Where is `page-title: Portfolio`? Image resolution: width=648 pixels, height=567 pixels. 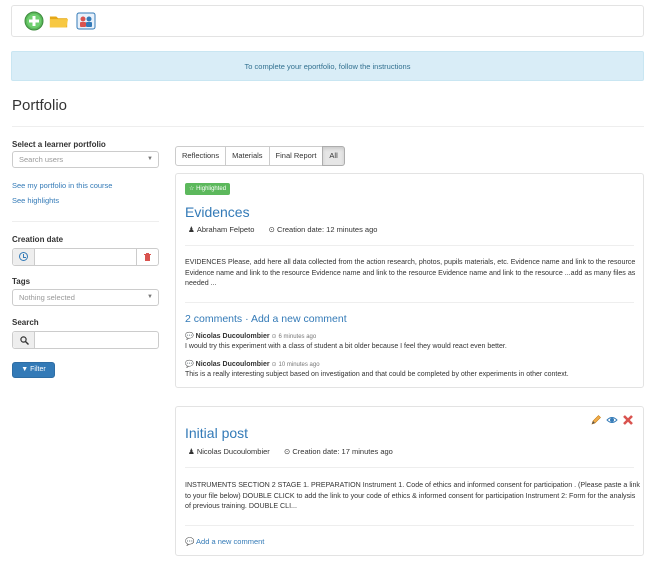 page-title: Portfolio is located at coordinates (40, 105).